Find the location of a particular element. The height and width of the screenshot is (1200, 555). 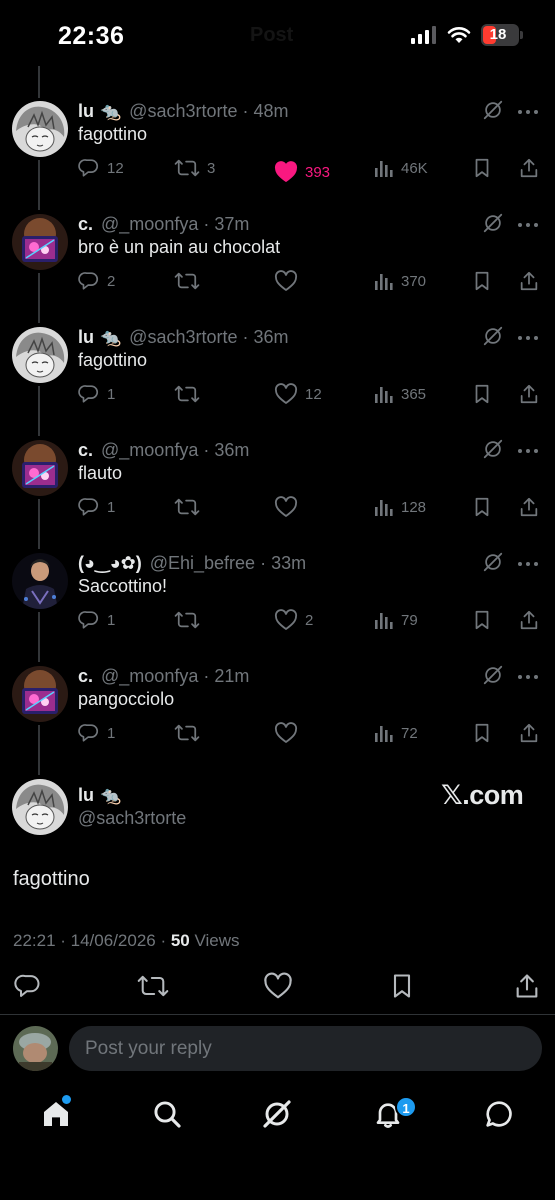

wifi-icon is located at coordinates (459, 35).